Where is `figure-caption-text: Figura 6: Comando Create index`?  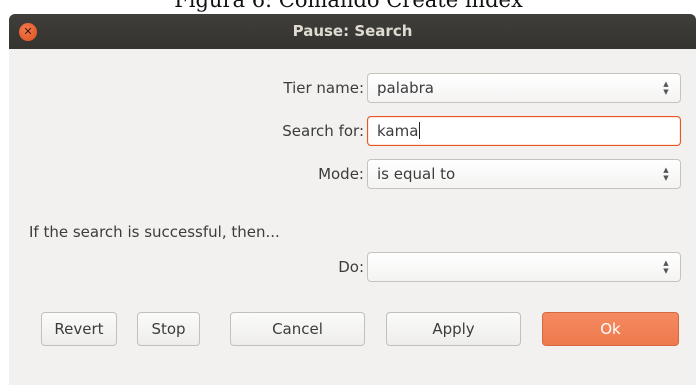
figure-caption-text: Figura 6: Comando Create index is located at coordinates (348, 6).